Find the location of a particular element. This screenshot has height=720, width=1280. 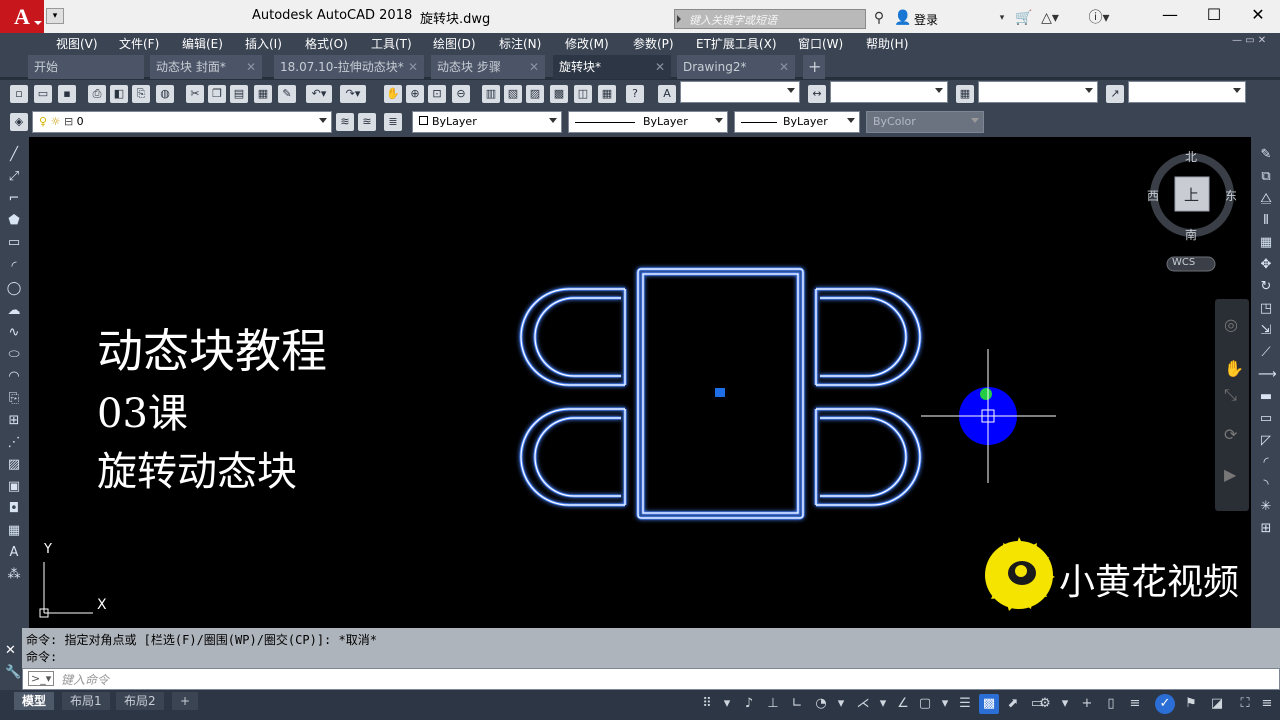

pan-hand-icon: ✋ is located at coordinates (1234, 368).